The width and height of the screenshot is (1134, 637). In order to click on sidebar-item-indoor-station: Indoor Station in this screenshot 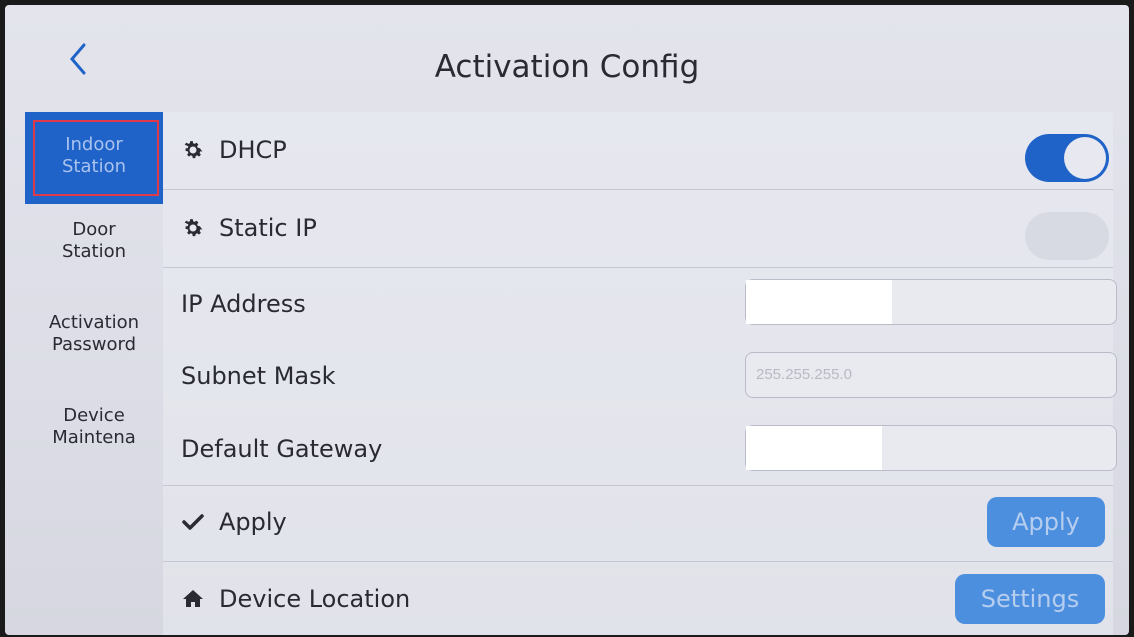, I will do `click(94, 158)`.